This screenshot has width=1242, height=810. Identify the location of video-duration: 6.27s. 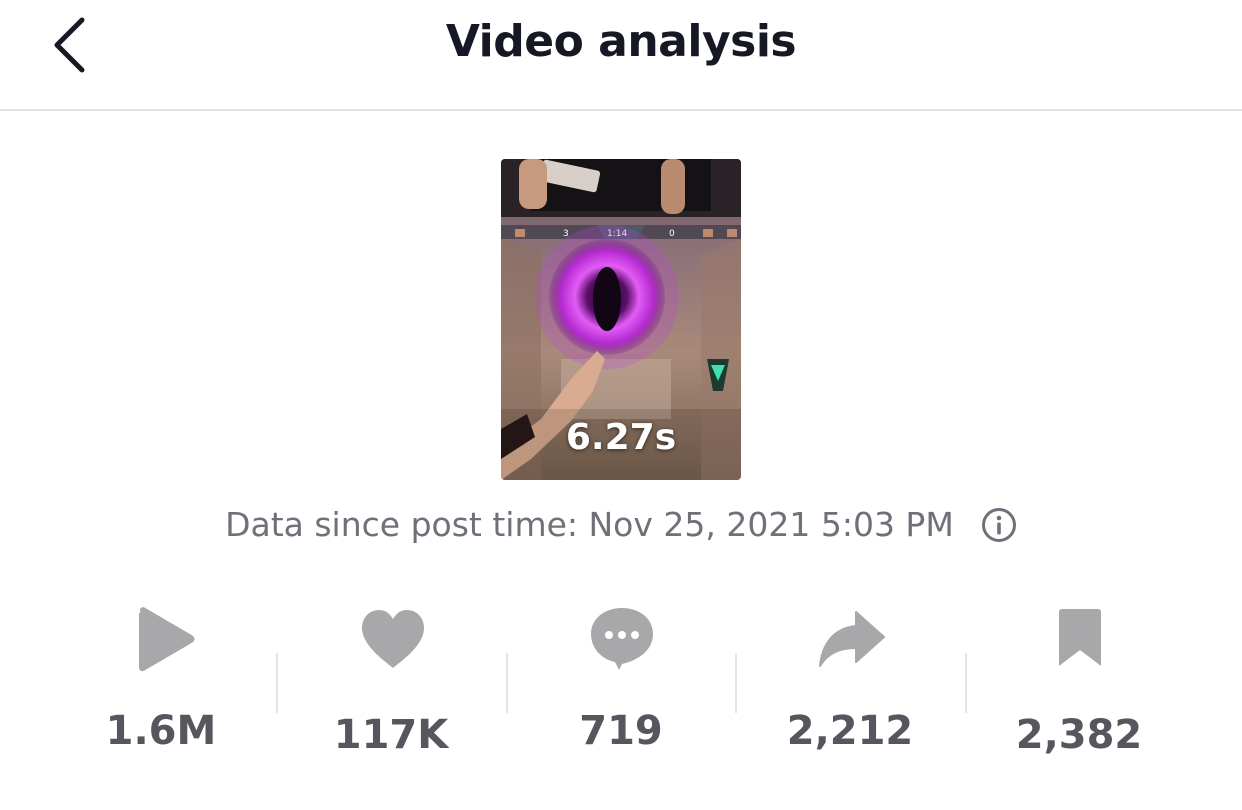
(621, 437).